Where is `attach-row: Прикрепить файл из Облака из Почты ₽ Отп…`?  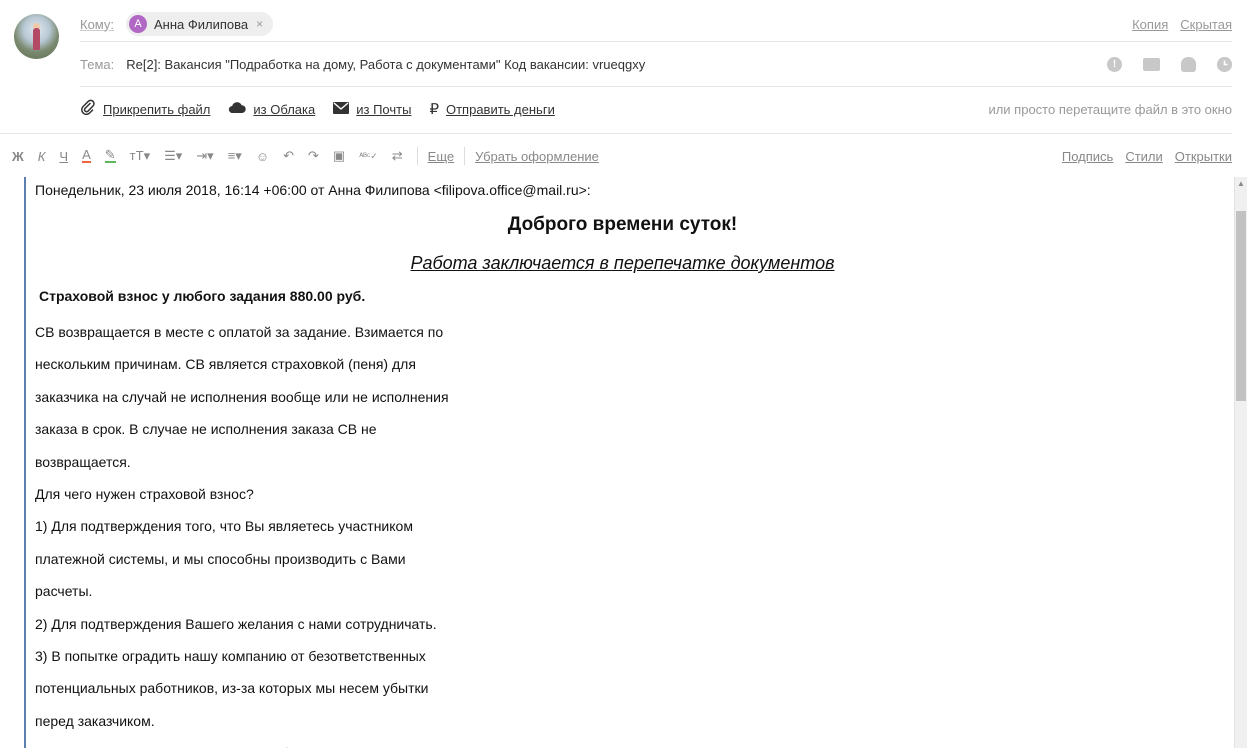
attach-row: Прикрепить файл из Облака из Почты ₽ Отп… is located at coordinates (656, 109).